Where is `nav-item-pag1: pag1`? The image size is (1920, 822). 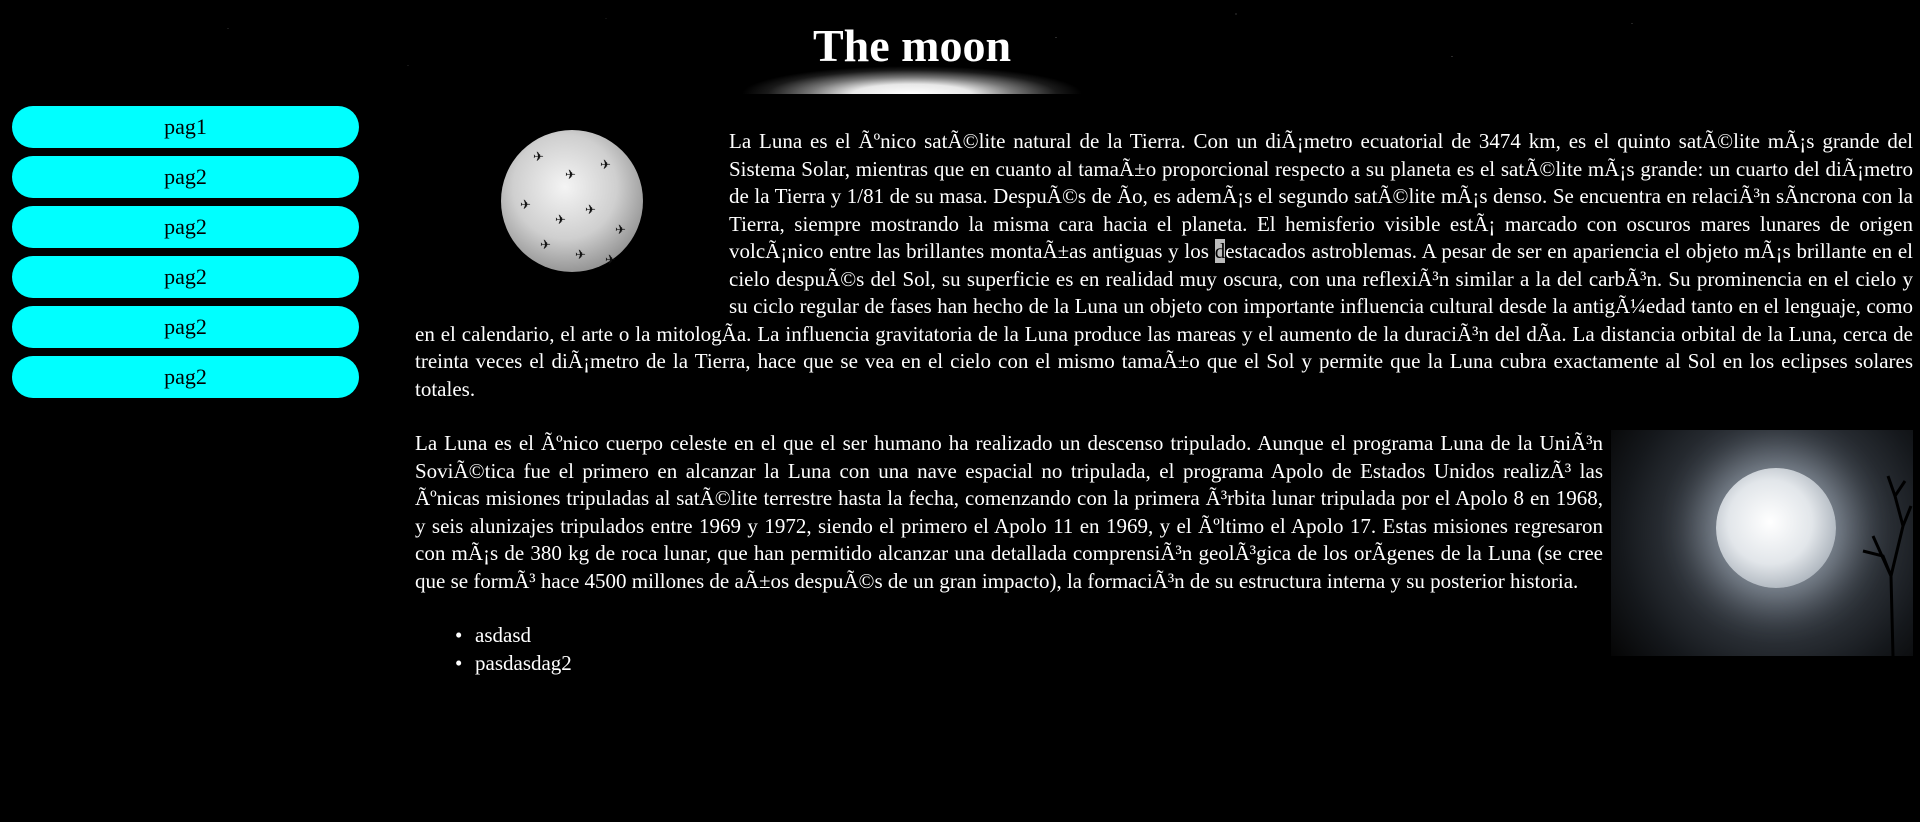
nav-item-pag1: pag1 is located at coordinates (185, 127).